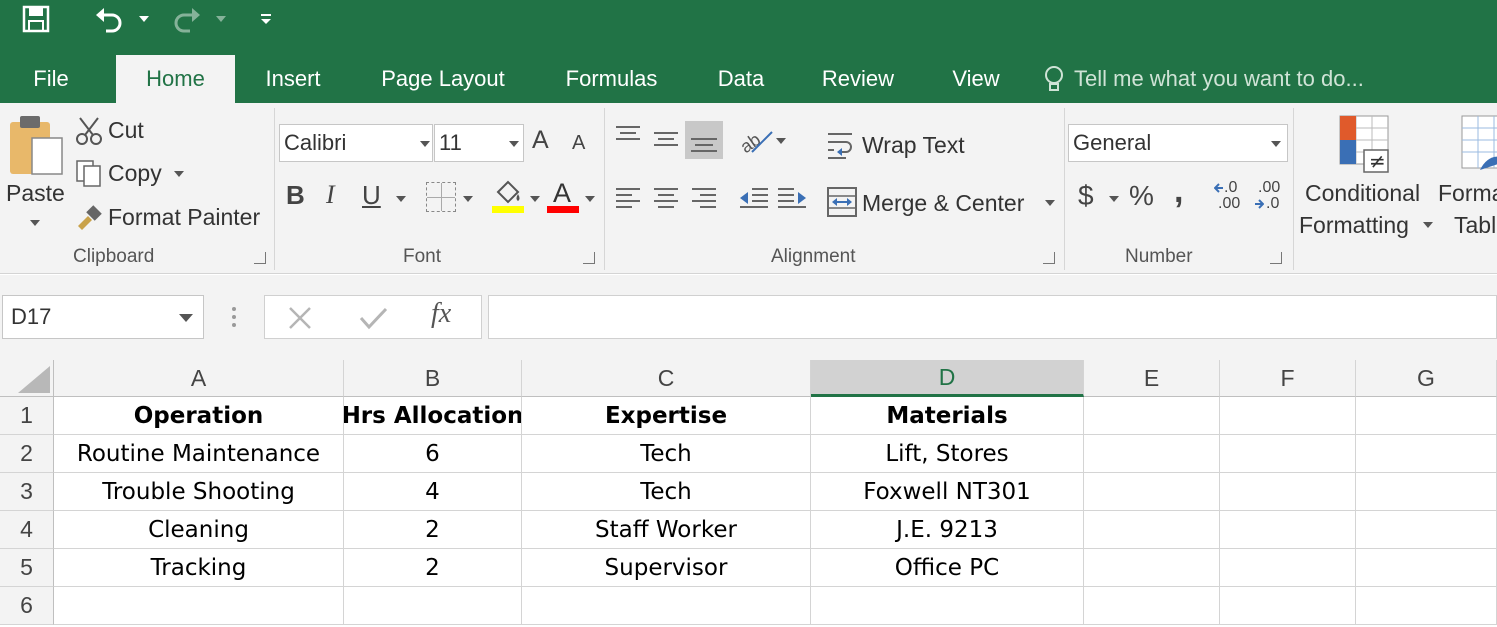 The image size is (1497, 627). Describe the element at coordinates (947, 530) in the screenshot. I see `cell-d4: J.E. 9213` at that location.